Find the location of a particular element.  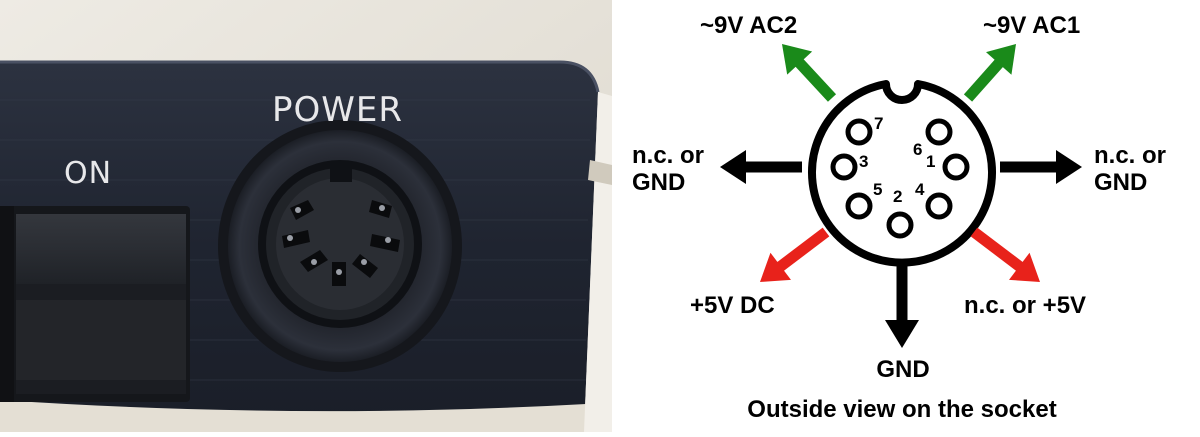

label-bottom-right: n.c. or +5V is located at coordinates (1025, 305).